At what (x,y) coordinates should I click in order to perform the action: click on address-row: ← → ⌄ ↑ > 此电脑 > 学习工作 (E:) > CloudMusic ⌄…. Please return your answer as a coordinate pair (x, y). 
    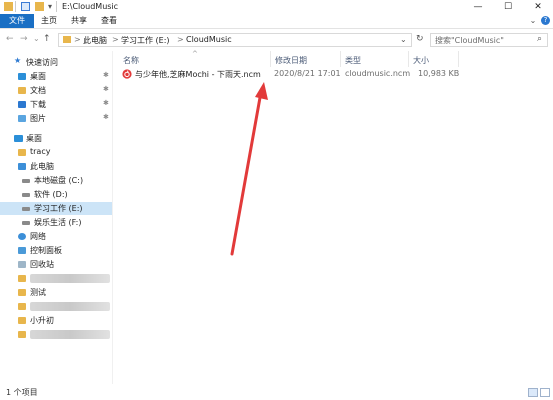
    Looking at the image, I should click on (276, 40).